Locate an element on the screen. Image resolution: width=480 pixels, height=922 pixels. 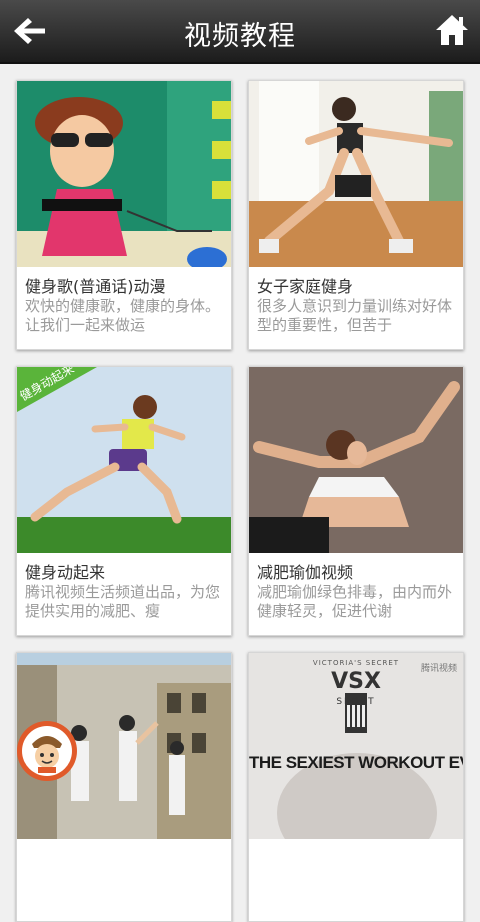
video-description: 很多人意识到力量训练对好体型的重要性，但苦于 is located at coordinates (355, 315).